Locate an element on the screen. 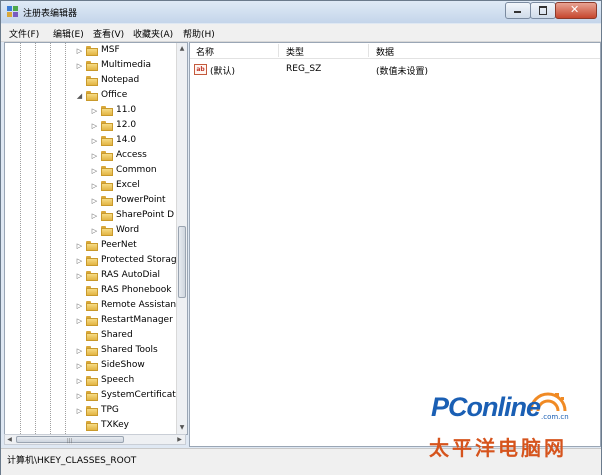  tree-node: ▷ MSF is located at coordinates (90, 51).